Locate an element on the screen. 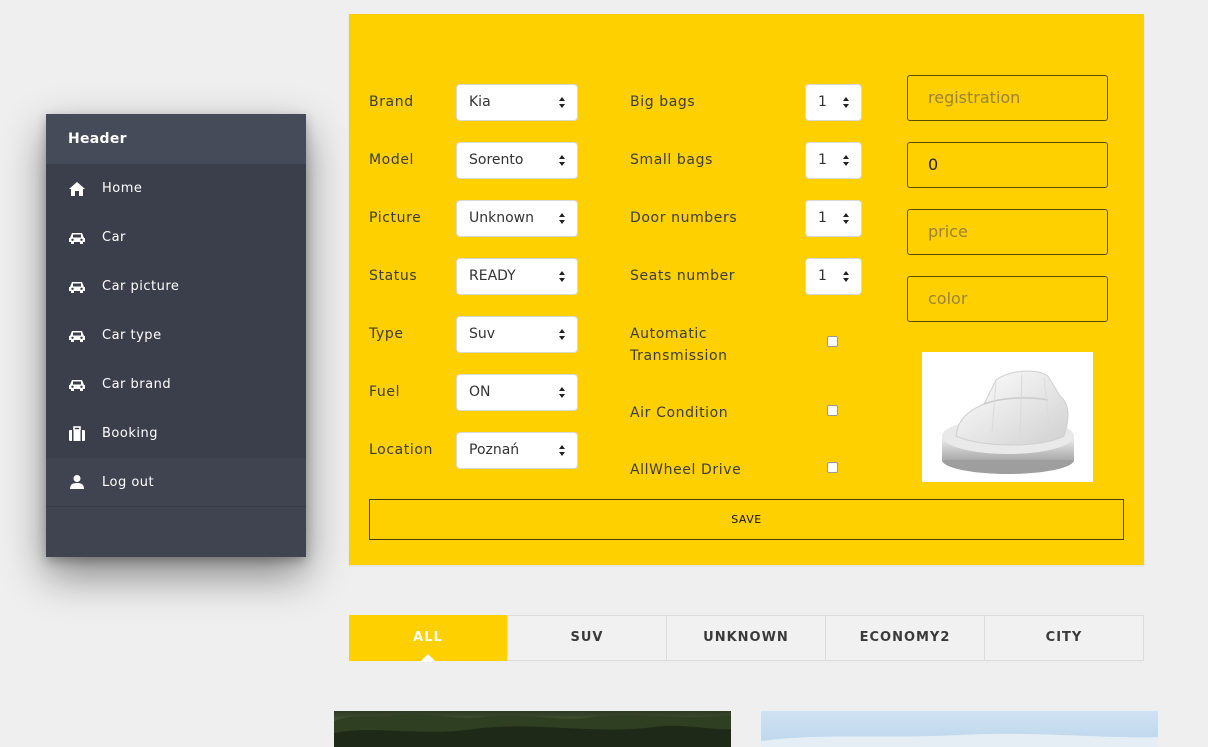 Image resolution: width=1208 pixels, height=747 pixels. sidebar-item-label: Car is located at coordinates (114, 237).